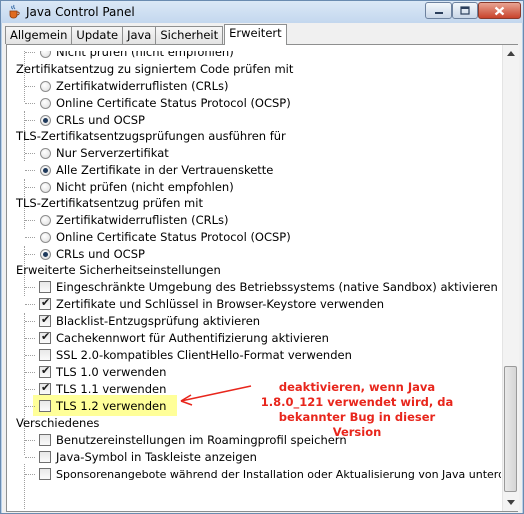 This screenshot has height=514, width=524. Describe the element at coordinates (189, 35) in the screenshot. I see `tab-sicherheit: Sicherheit` at that location.